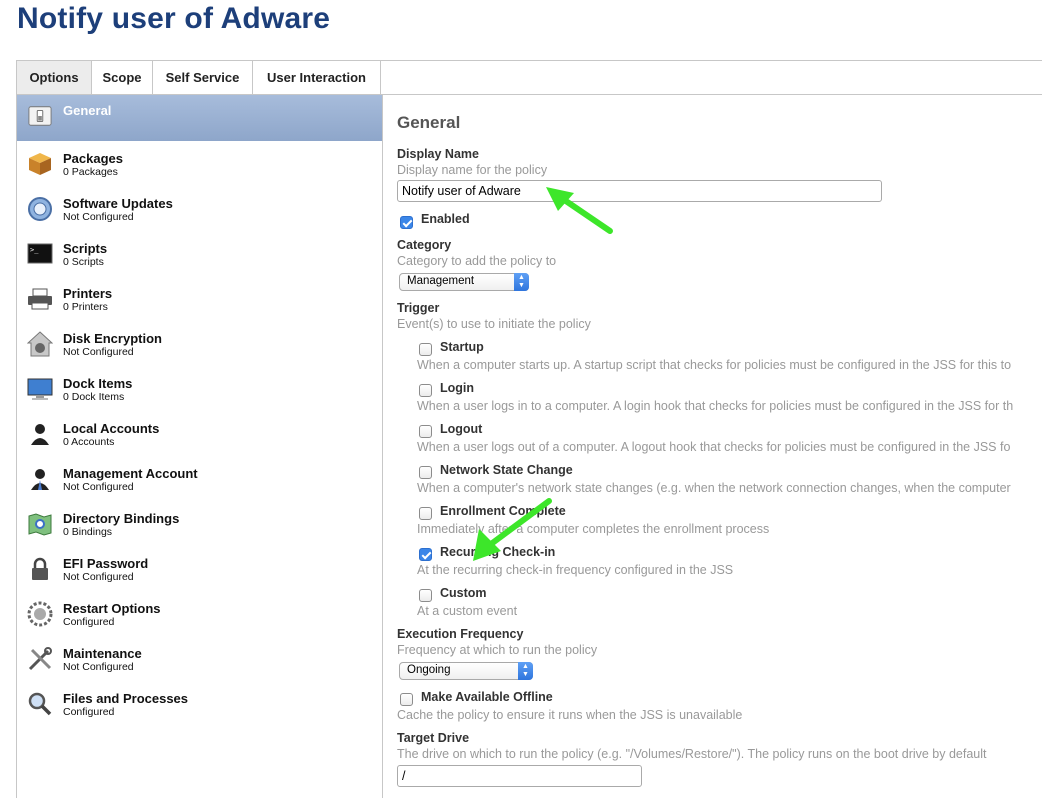 The image size is (1042, 798). I want to click on trigger-logout-label: Logout, so click(461, 429).